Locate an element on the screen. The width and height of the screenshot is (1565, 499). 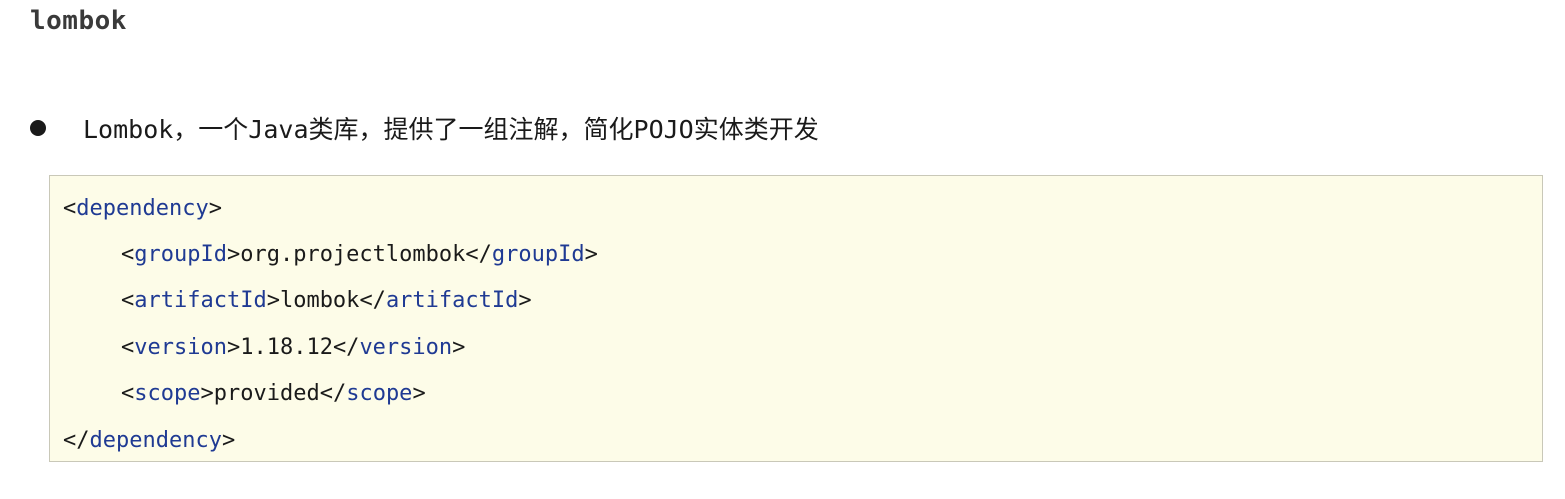
xml-value: provided is located at coordinates (266, 393).